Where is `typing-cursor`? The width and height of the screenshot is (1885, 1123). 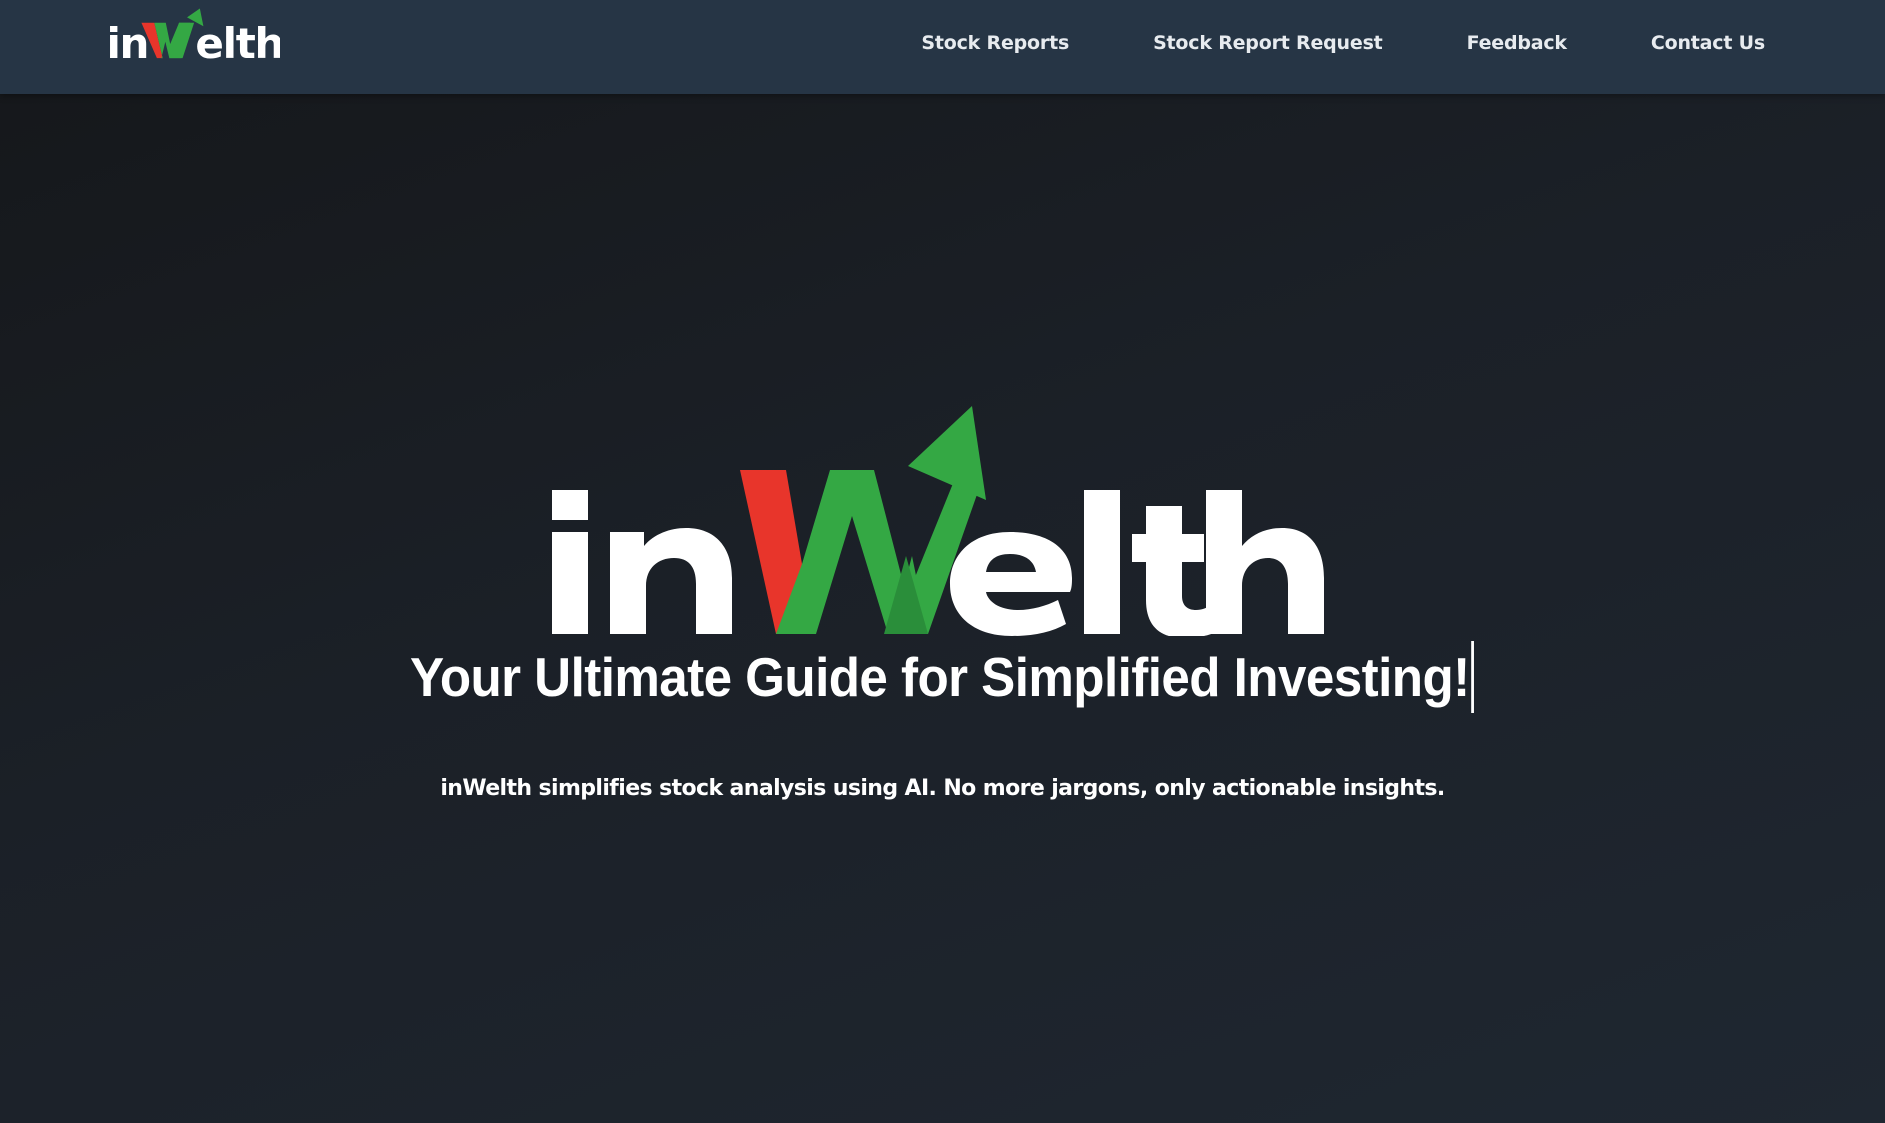 typing-cursor is located at coordinates (1473, 677).